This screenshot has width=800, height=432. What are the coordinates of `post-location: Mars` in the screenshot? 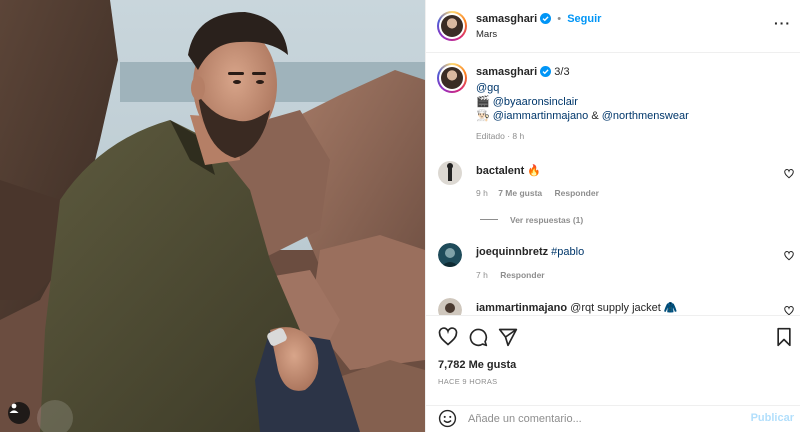 It's located at (486, 34).